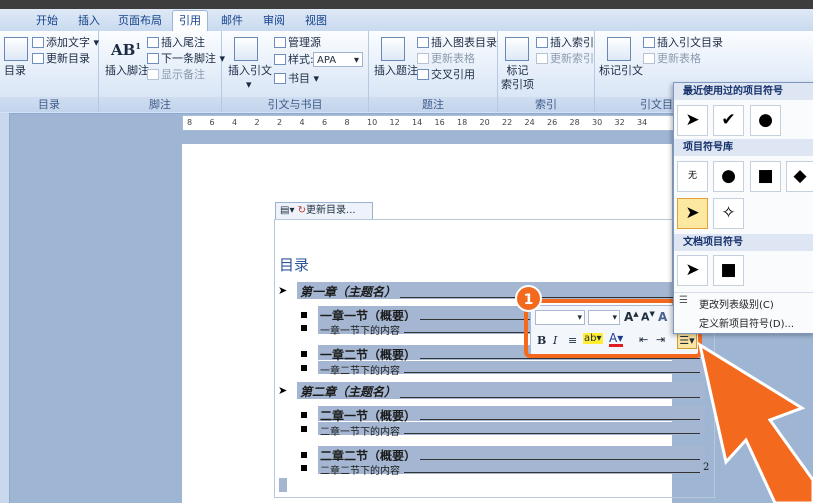 This screenshot has width=813, height=503. What do you see at coordinates (446, 59) in the screenshot?
I see `update-table-button: 更新表格` at bounding box center [446, 59].